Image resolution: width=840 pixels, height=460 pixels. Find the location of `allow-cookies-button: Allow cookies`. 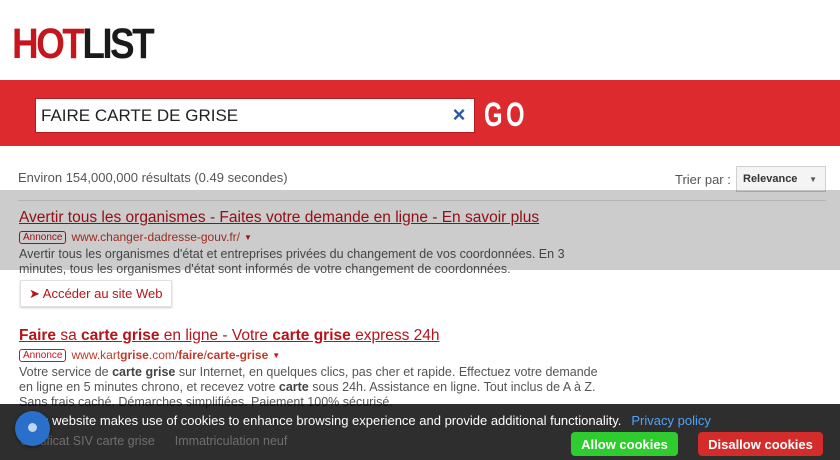

allow-cookies-button: Allow cookies is located at coordinates (624, 444).